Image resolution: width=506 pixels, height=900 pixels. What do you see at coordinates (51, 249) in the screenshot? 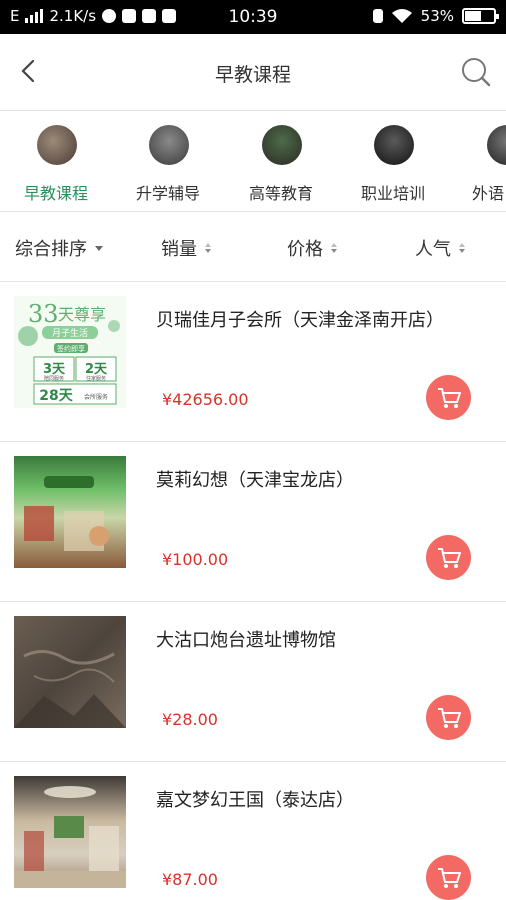
I see `sort-label: 综合排序` at bounding box center [51, 249].